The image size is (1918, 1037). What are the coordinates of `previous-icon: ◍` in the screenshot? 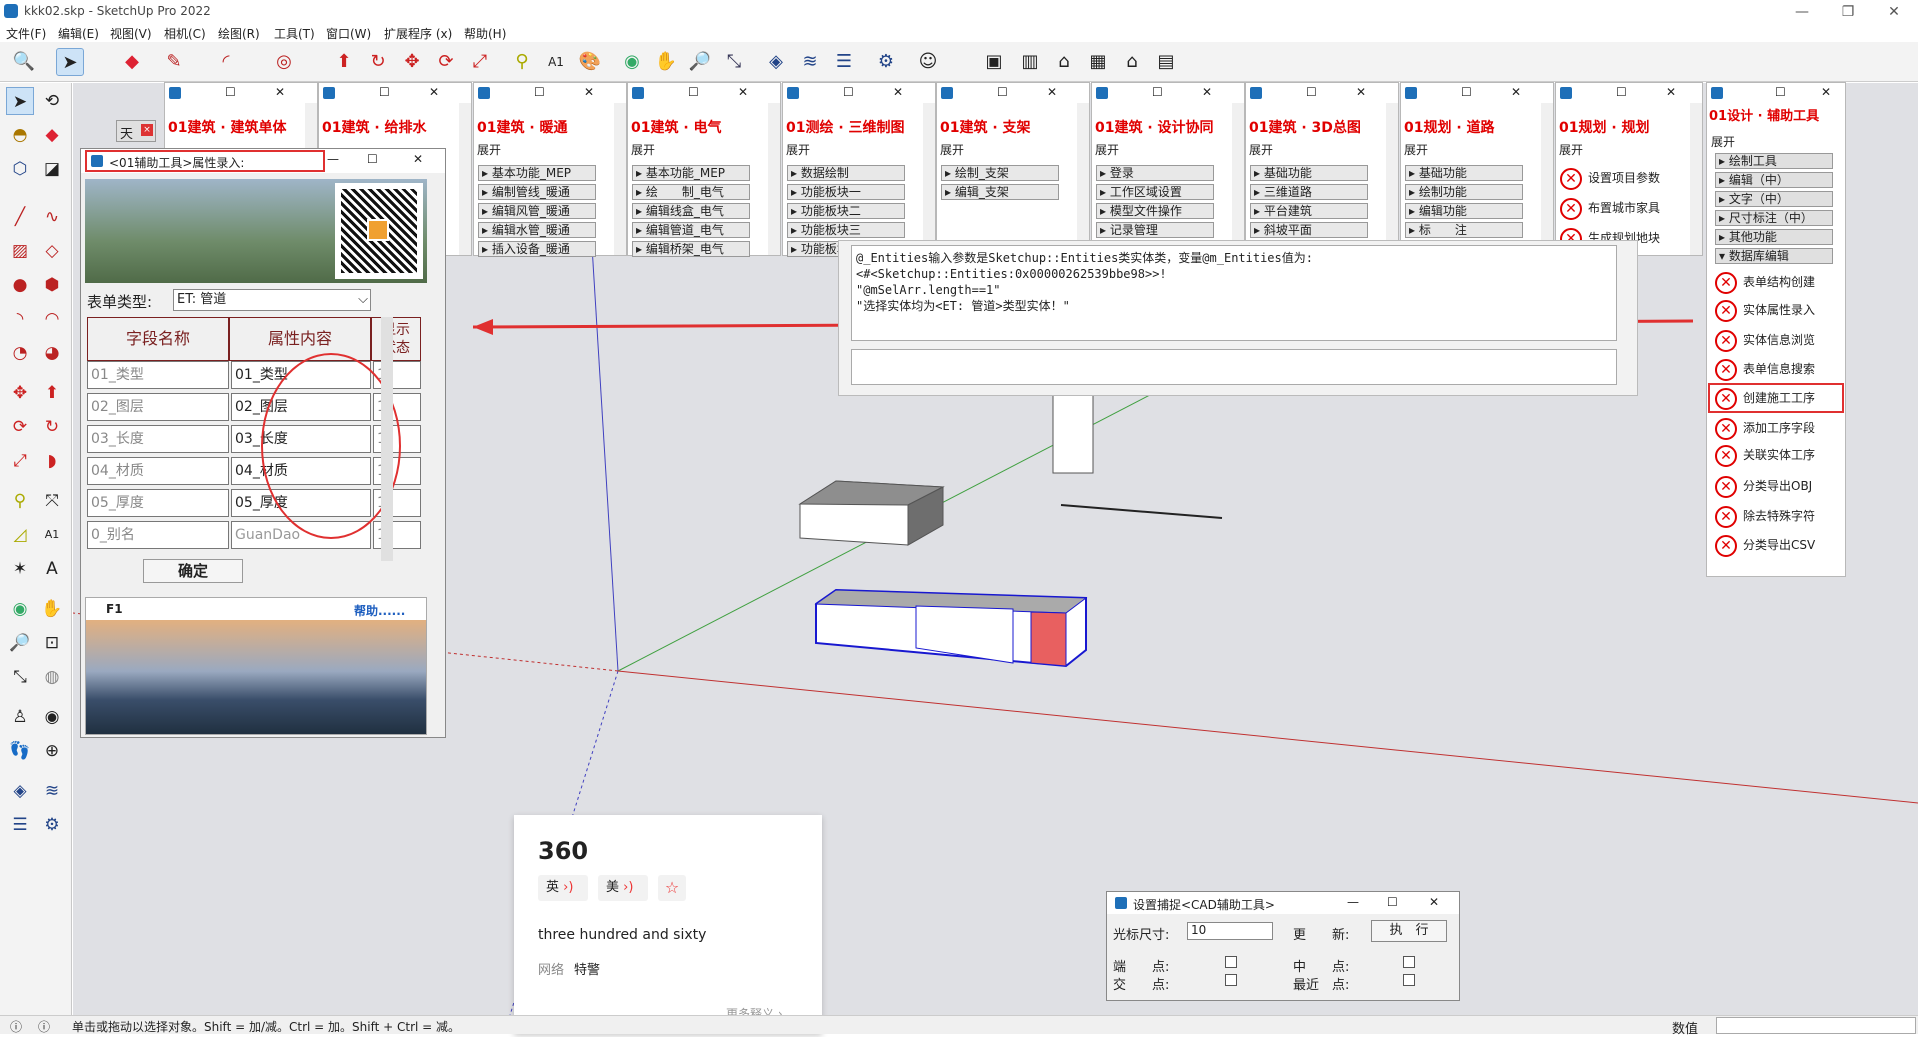 It's located at (52, 677).